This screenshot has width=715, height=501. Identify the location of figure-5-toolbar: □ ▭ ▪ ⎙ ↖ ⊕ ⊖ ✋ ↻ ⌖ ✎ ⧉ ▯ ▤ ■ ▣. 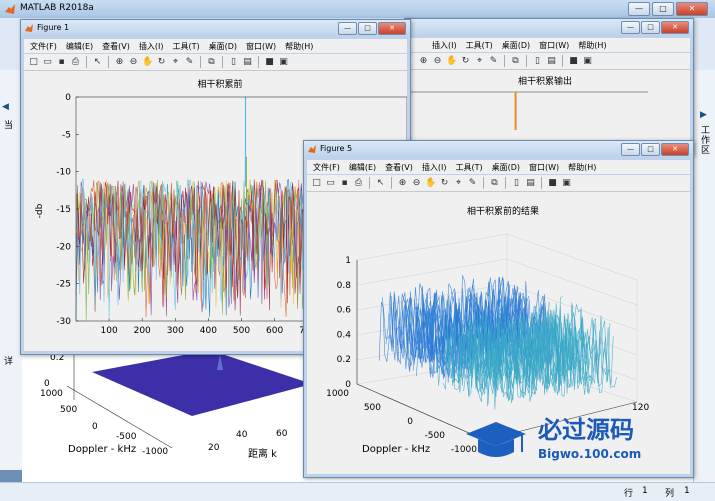
(498, 183).